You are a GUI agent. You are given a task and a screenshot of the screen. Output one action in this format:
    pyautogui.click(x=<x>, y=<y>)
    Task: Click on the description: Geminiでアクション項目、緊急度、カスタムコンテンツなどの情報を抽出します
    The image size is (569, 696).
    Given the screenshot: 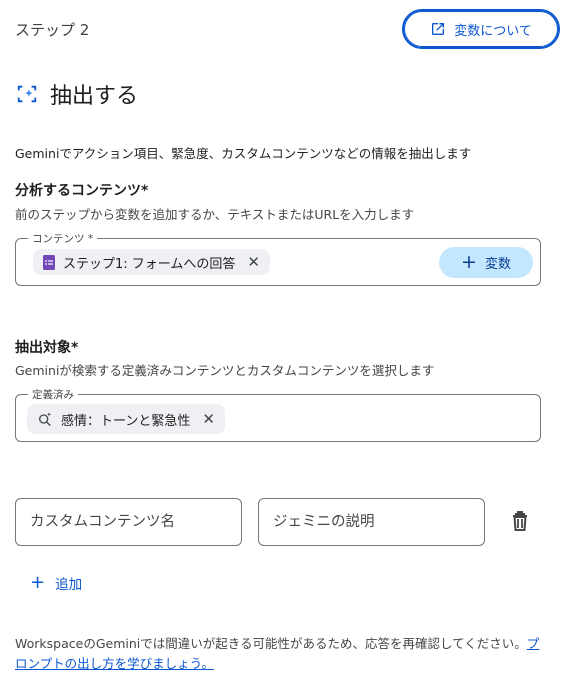 What is the action you would take?
    pyautogui.click(x=243, y=153)
    